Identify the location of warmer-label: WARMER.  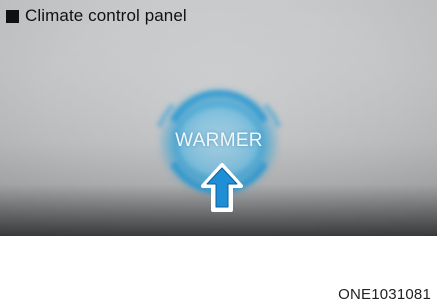
(219, 140).